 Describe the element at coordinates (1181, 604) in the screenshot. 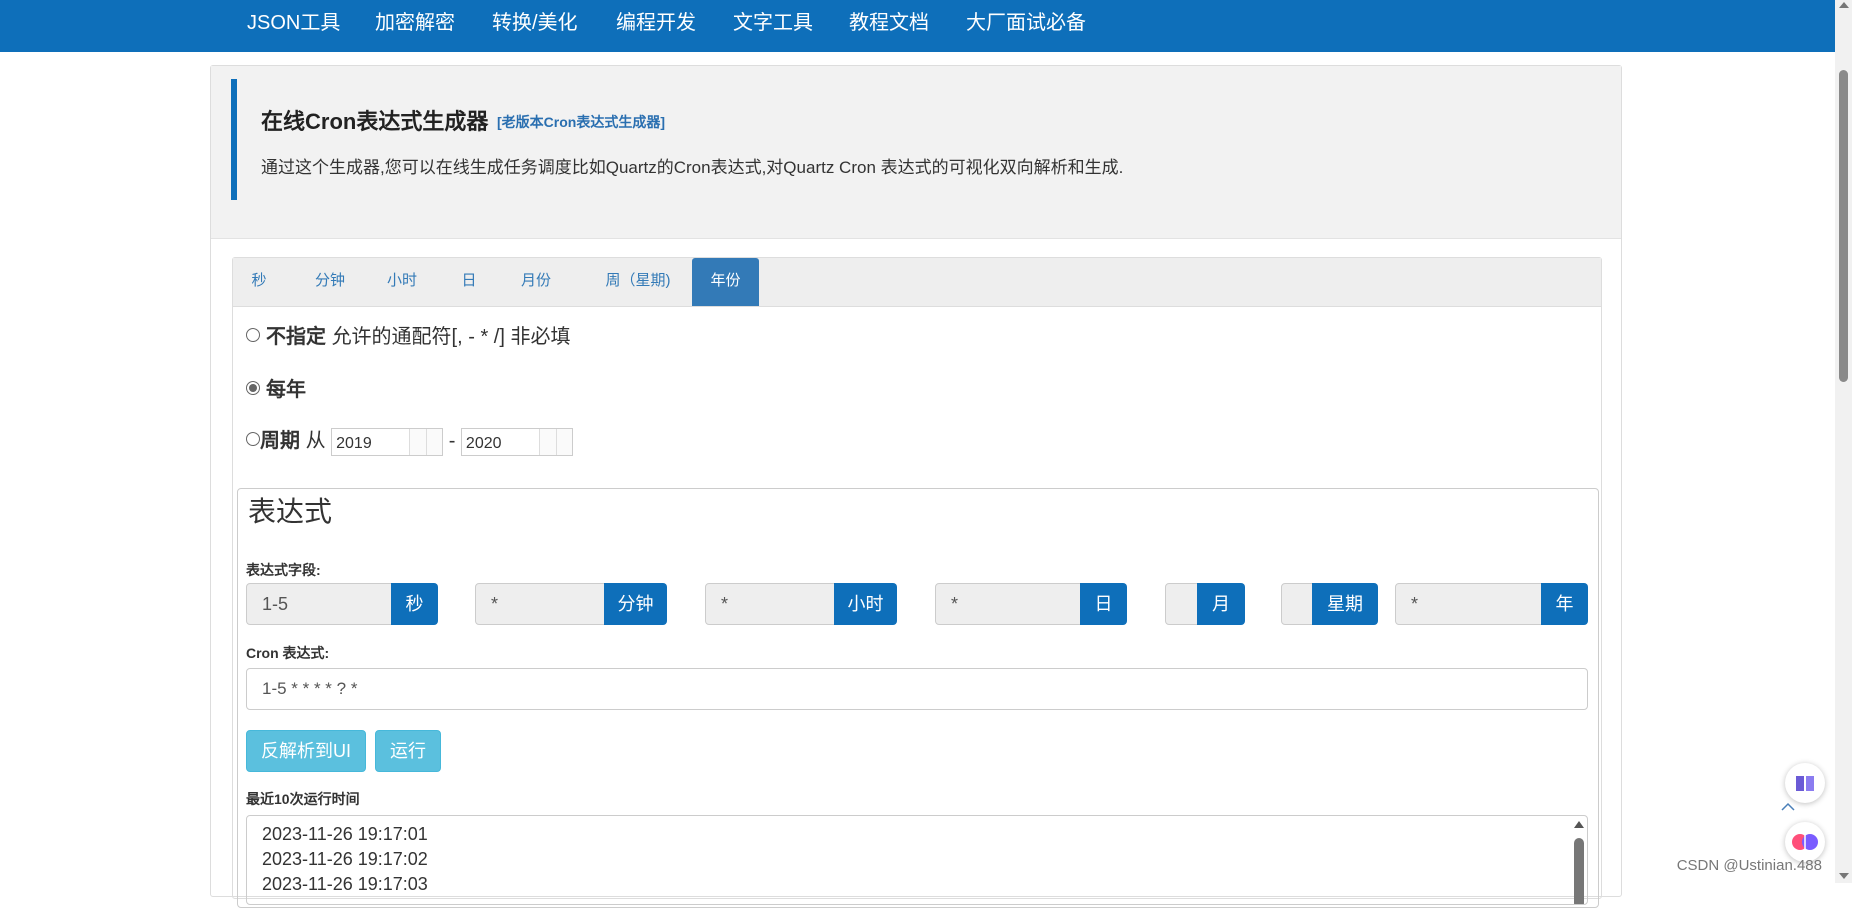

I see `field-month-value` at that location.